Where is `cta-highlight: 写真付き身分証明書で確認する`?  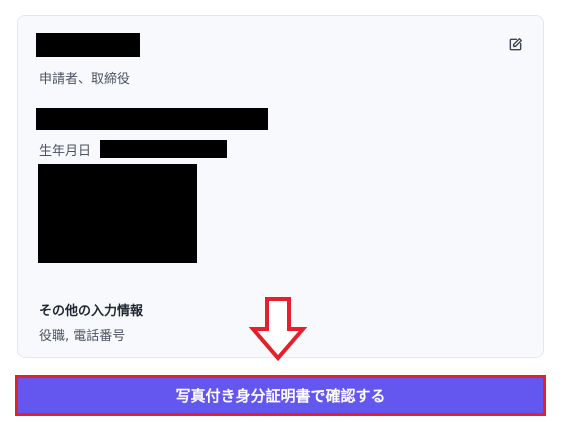 cta-highlight: 写真付き身分証明書で確認する is located at coordinates (280, 395).